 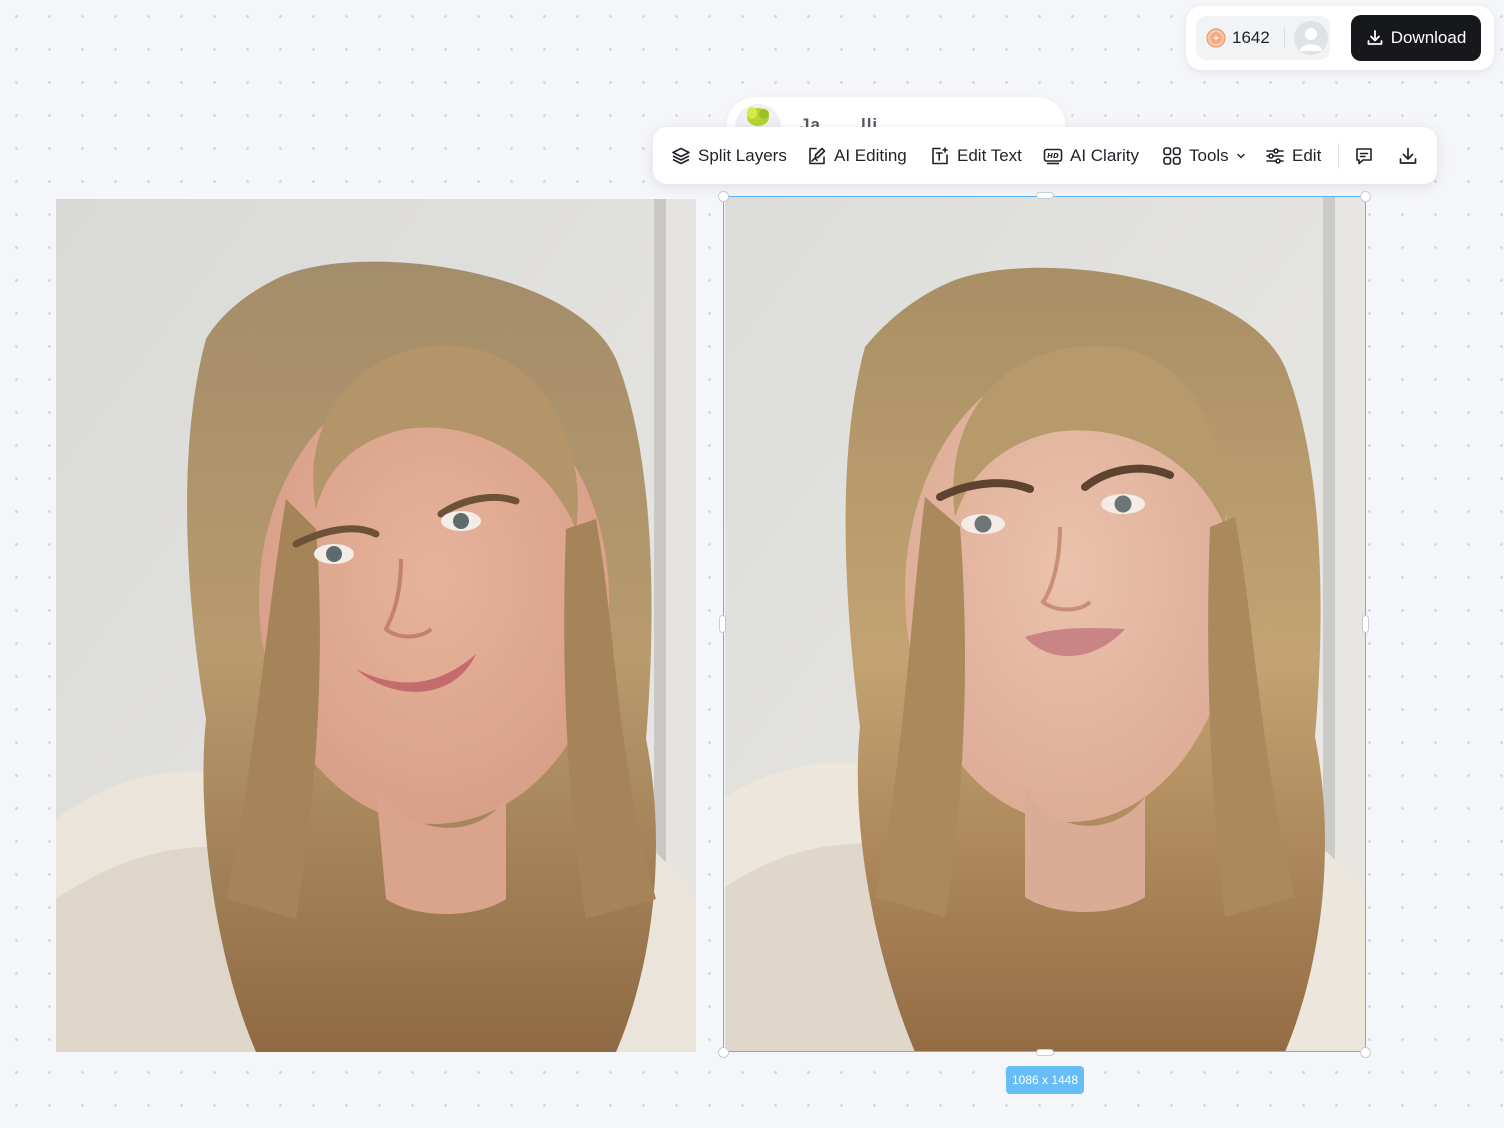 What do you see at coordinates (1428, 37) in the screenshot?
I see `download-label: Download` at bounding box center [1428, 37].